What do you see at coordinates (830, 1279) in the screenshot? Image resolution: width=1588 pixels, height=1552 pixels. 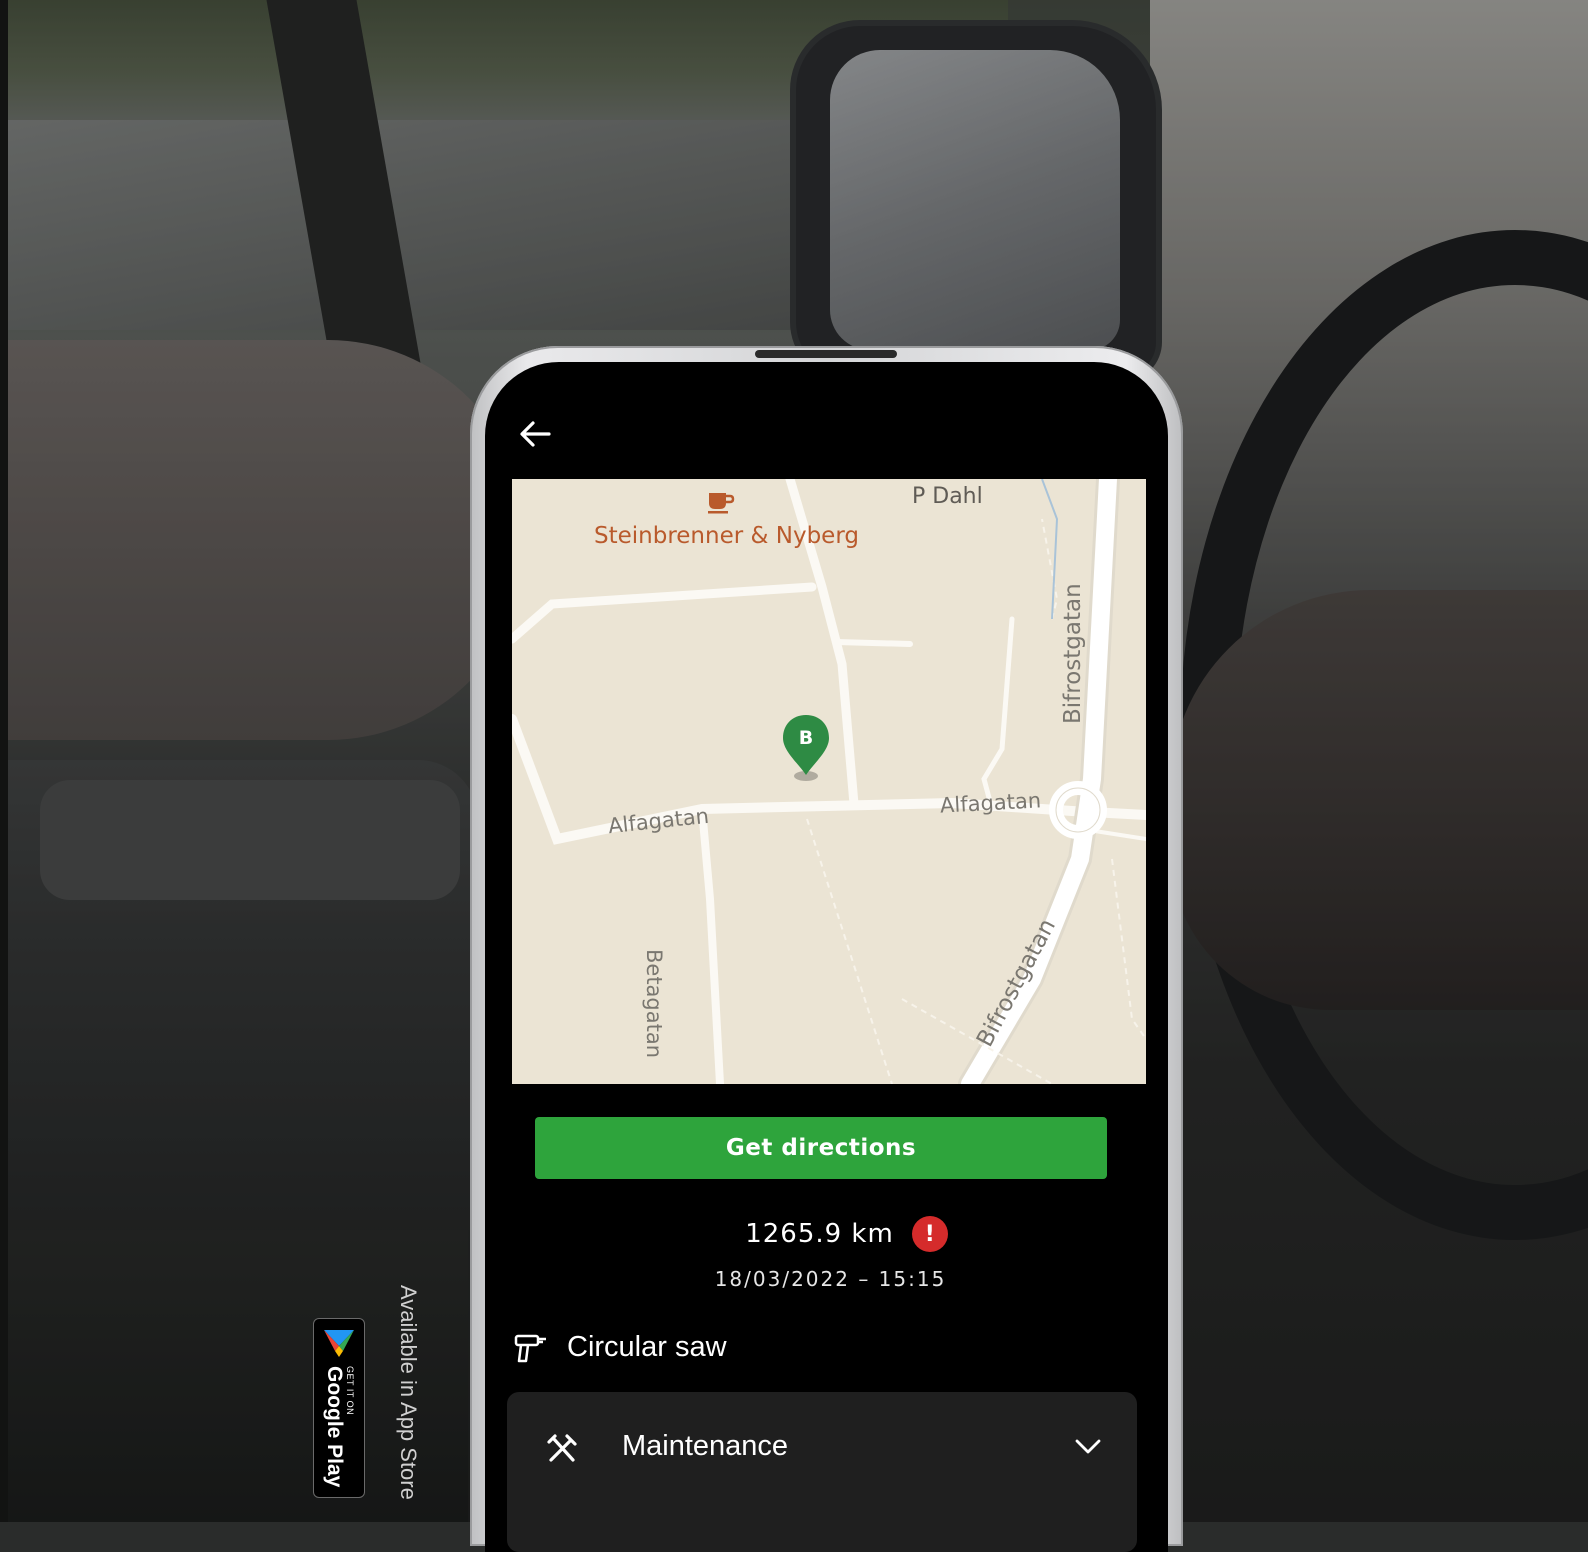 I see `last-seen-datetime: 18/03/2022 – 15:15` at bounding box center [830, 1279].